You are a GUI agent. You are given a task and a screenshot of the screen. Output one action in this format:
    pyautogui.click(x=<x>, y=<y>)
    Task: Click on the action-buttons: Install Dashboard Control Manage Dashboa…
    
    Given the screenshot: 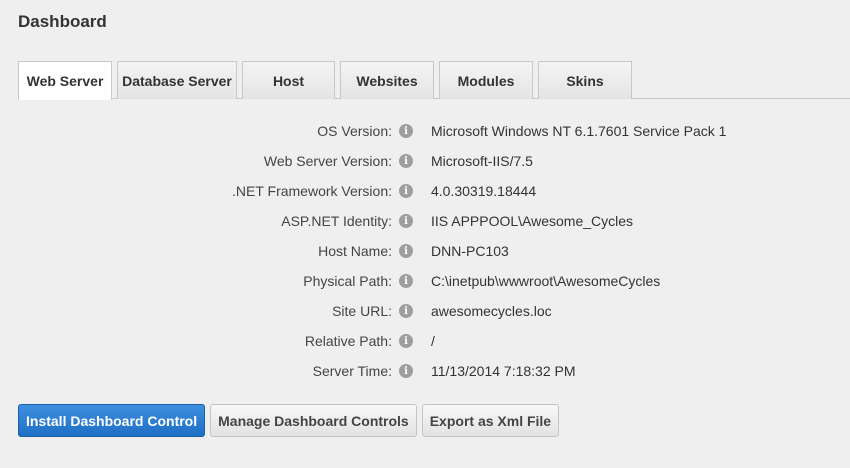 What is the action you would take?
    pyautogui.click(x=289, y=420)
    